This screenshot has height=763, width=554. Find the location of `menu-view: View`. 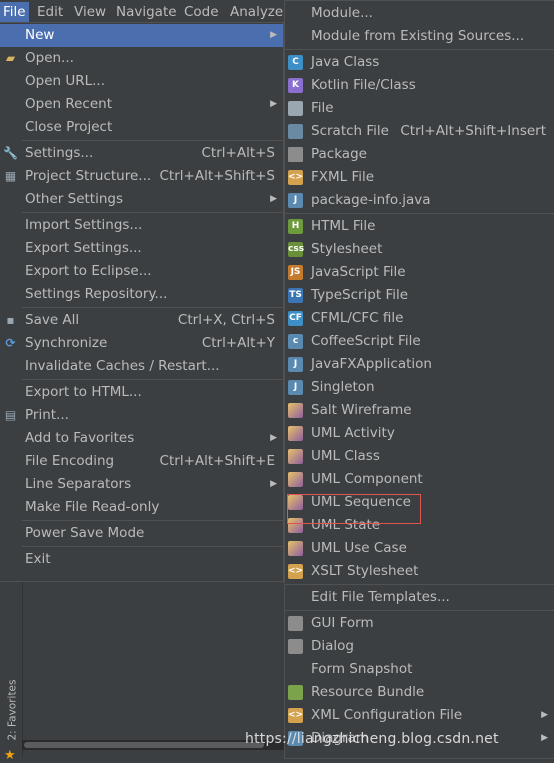

menu-view: View is located at coordinates (90, 12).